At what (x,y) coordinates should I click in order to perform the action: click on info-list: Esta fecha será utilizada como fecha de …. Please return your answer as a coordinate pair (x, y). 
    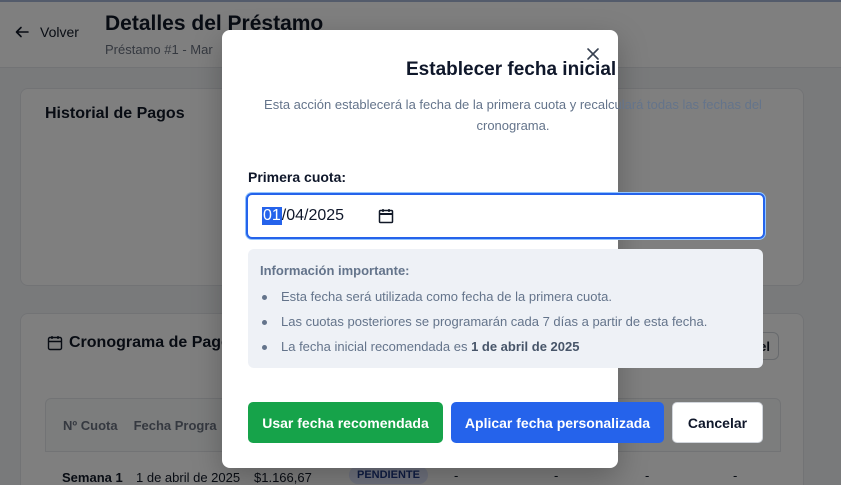
    Looking at the image, I should click on (505, 321).